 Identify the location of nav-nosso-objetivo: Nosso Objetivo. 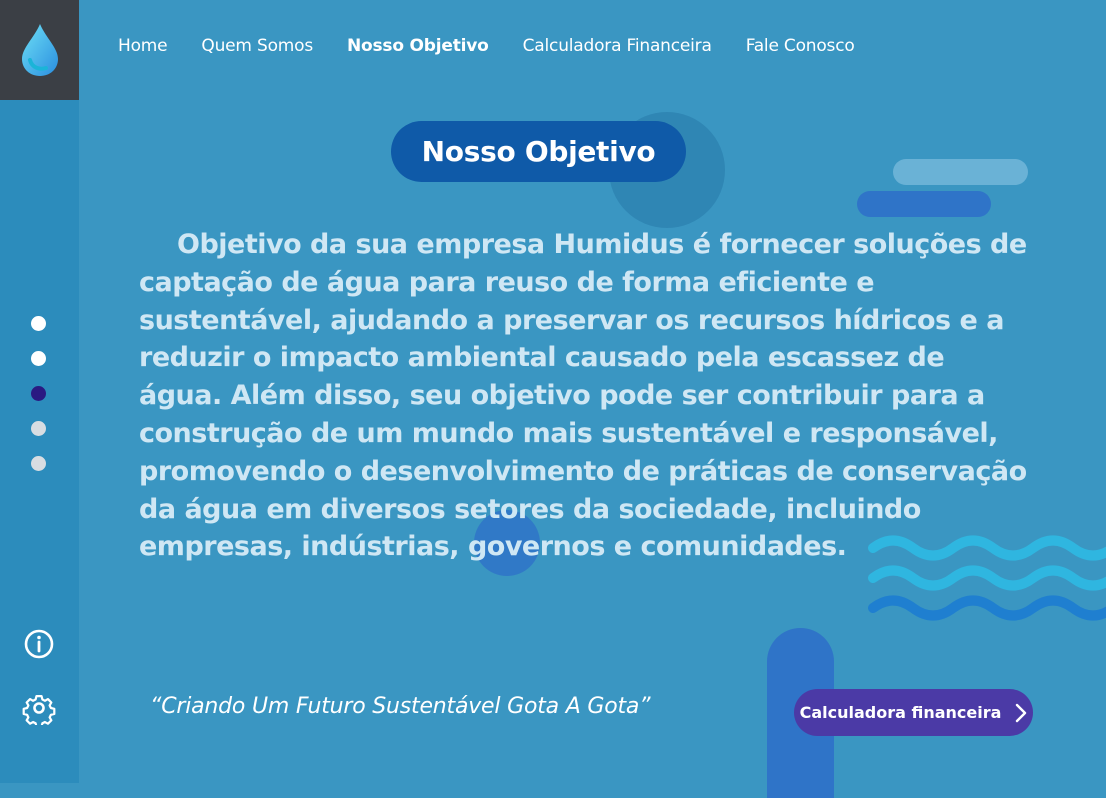
(418, 49).